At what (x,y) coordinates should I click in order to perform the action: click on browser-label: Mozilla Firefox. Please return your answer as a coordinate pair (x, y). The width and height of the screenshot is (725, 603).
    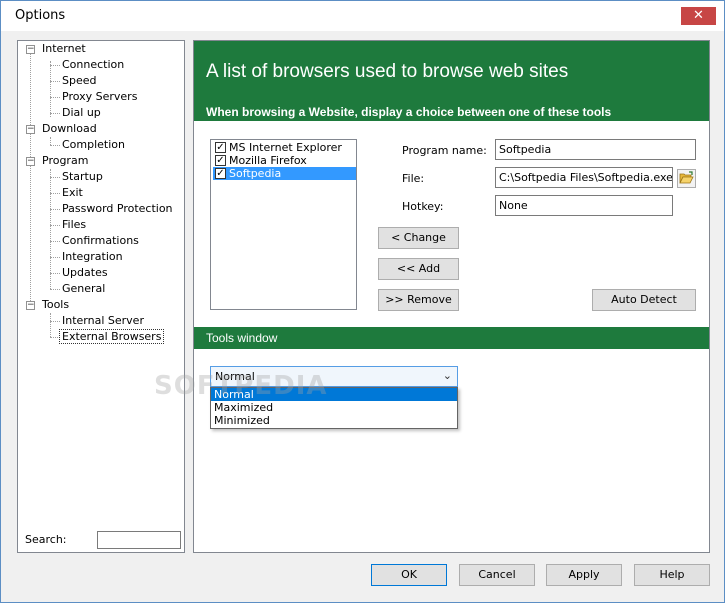
    Looking at the image, I should click on (268, 160).